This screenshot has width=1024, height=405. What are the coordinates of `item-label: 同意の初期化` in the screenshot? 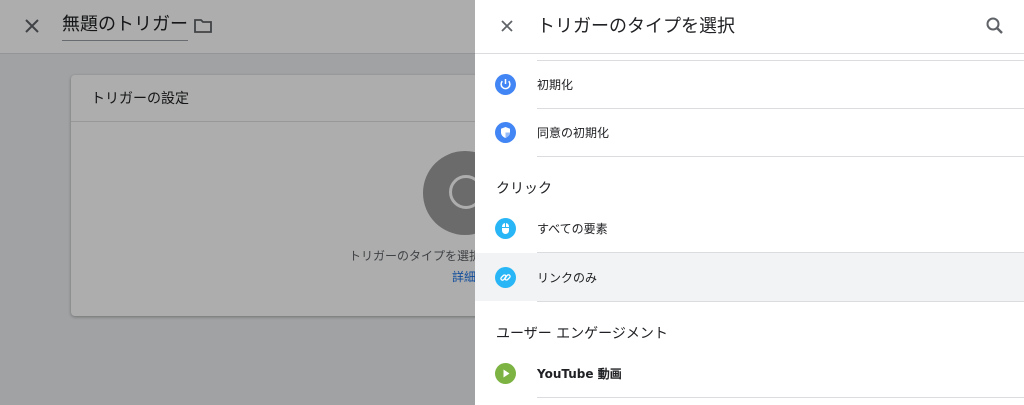 It's located at (573, 133).